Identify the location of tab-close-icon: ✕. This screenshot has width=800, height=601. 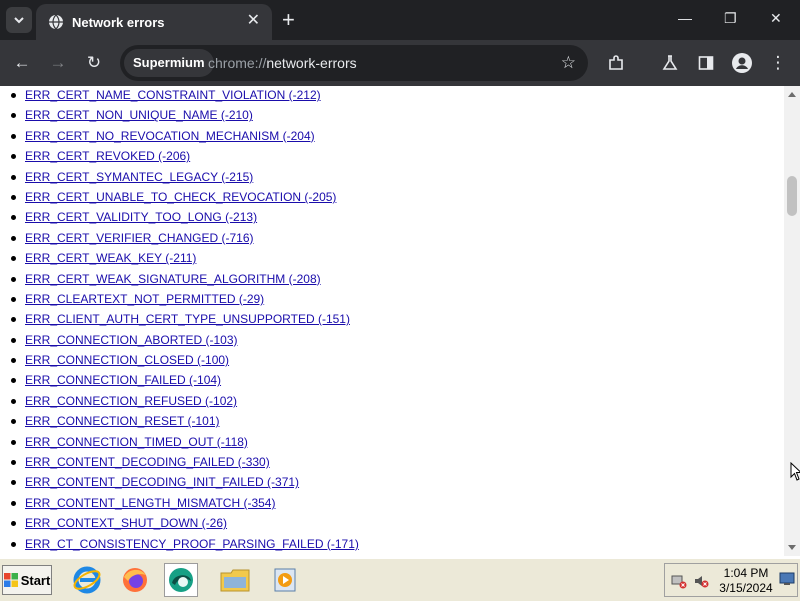
(253, 21).